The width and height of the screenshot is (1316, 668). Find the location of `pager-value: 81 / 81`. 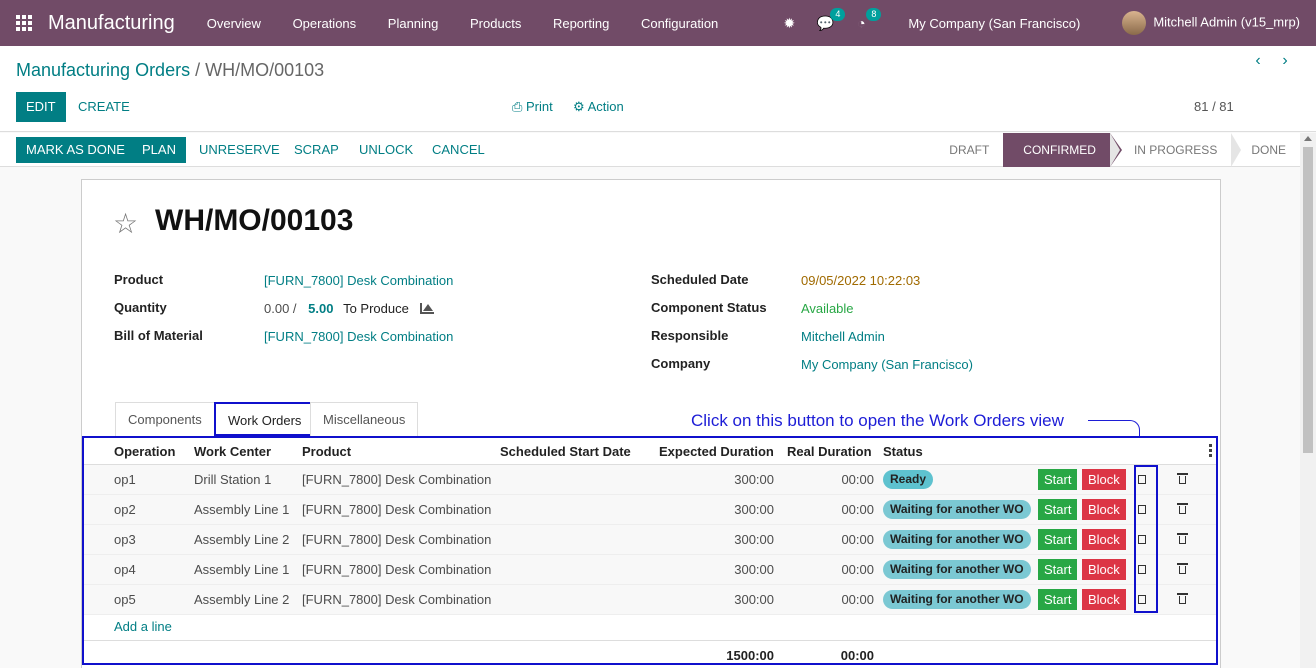

pager-value: 81 / 81 is located at coordinates (1214, 107).